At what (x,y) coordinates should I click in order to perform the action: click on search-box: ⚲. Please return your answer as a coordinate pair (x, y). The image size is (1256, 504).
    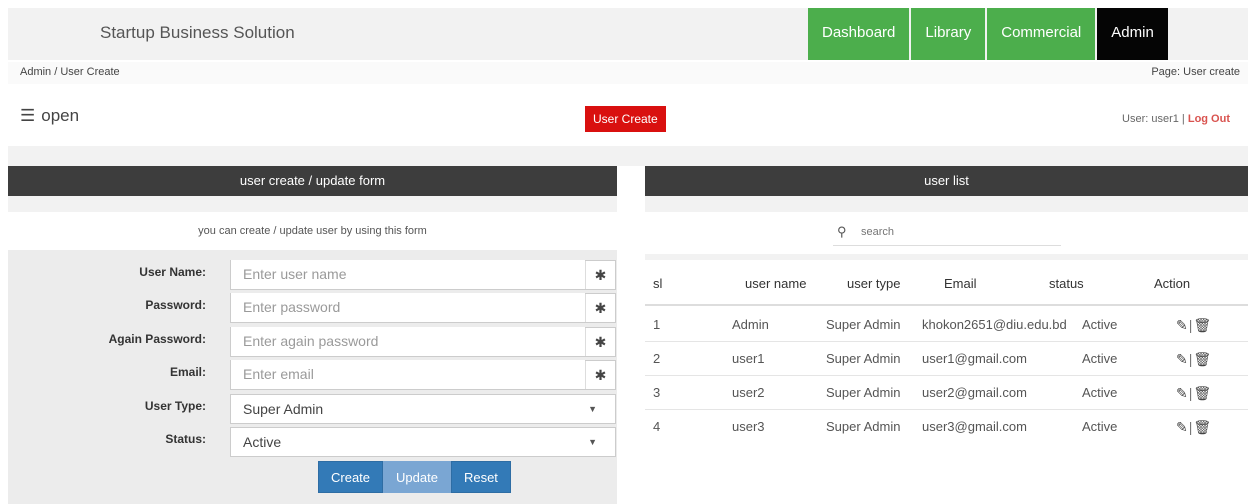
    Looking at the image, I should click on (946, 233).